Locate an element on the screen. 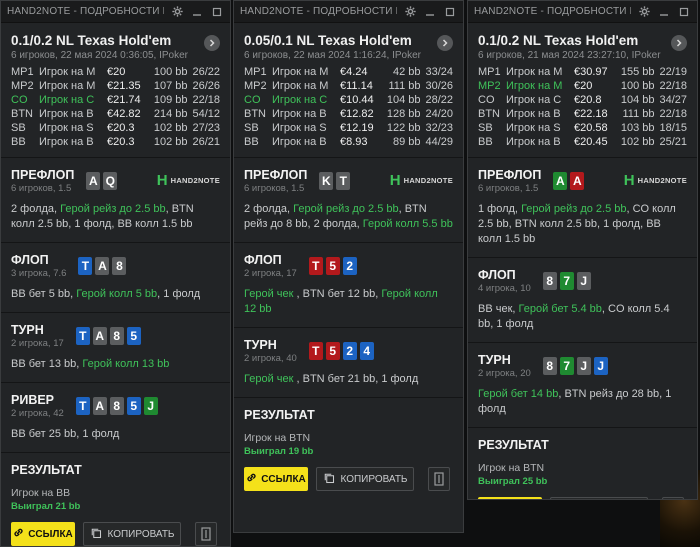  player-row: CO Игрок на C €21.74 109 bb 22/18 is located at coordinates (115, 100).